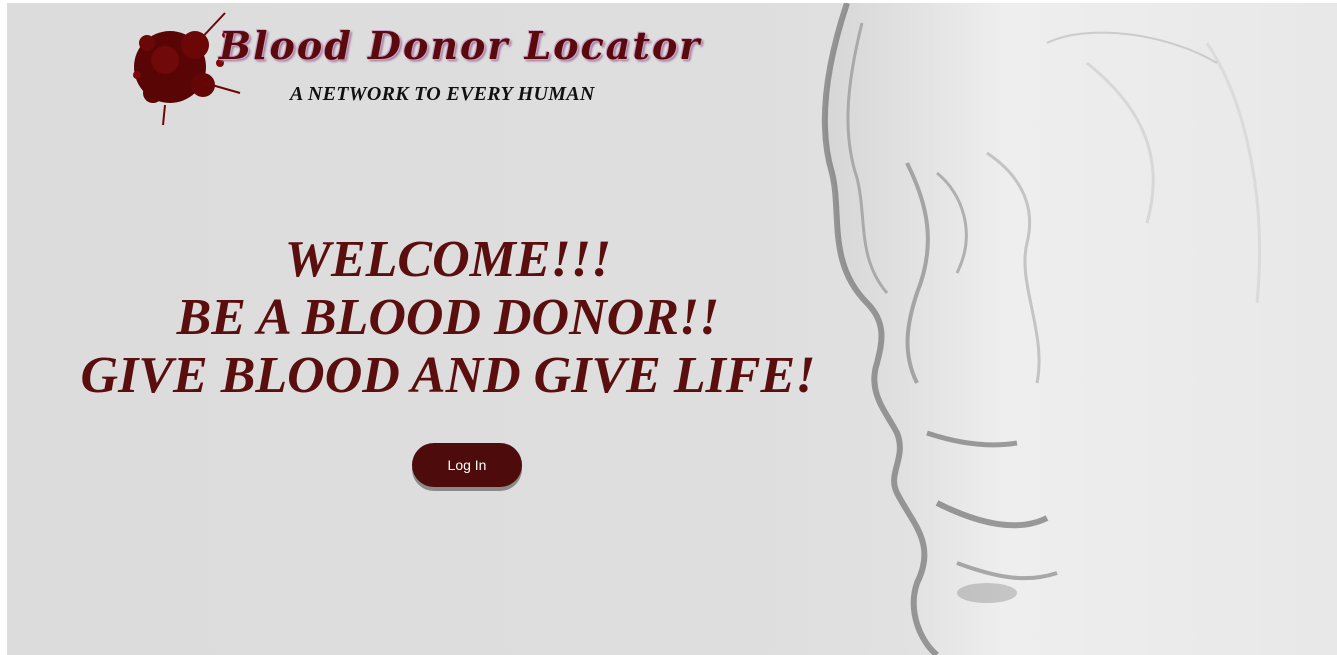 This screenshot has height=655, width=1337. What do you see at coordinates (442, 94) in the screenshot?
I see `brand-tagline: A NETWORK TO EVERY HUMAN` at bounding box center [442, 94].